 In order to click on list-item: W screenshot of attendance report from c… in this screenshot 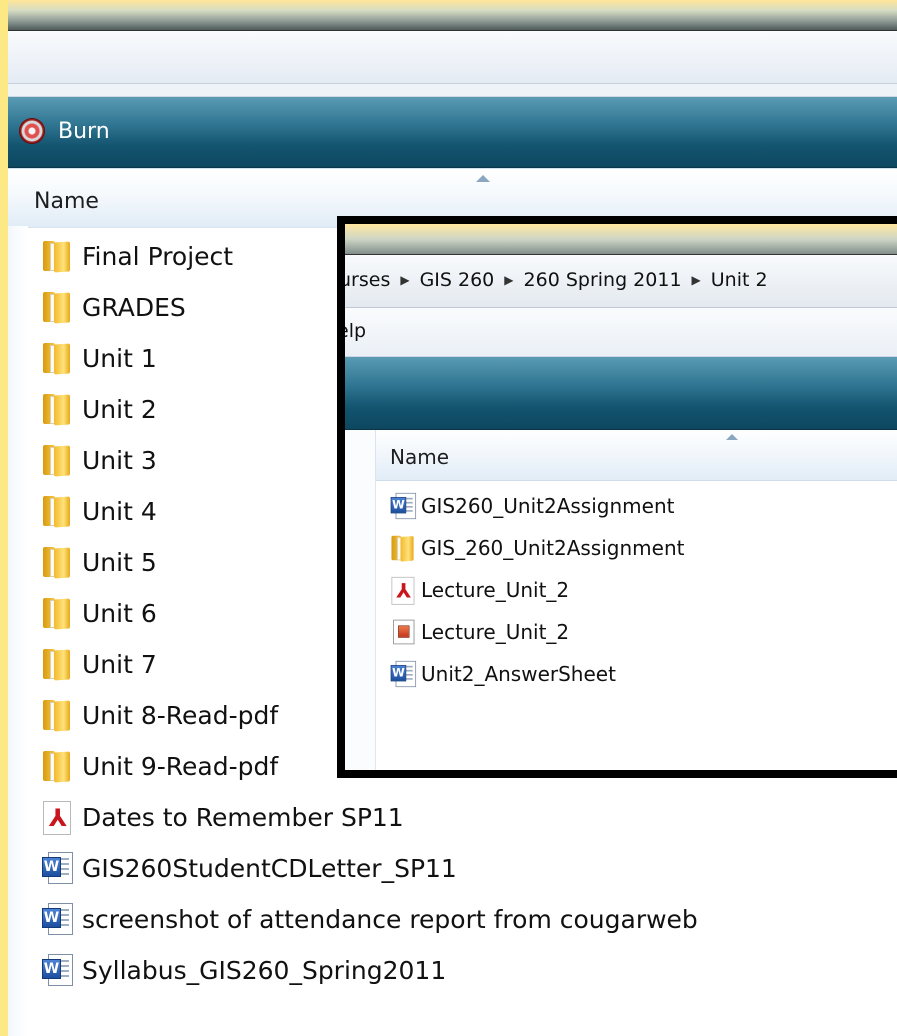, I will do `click(369, 919)`.